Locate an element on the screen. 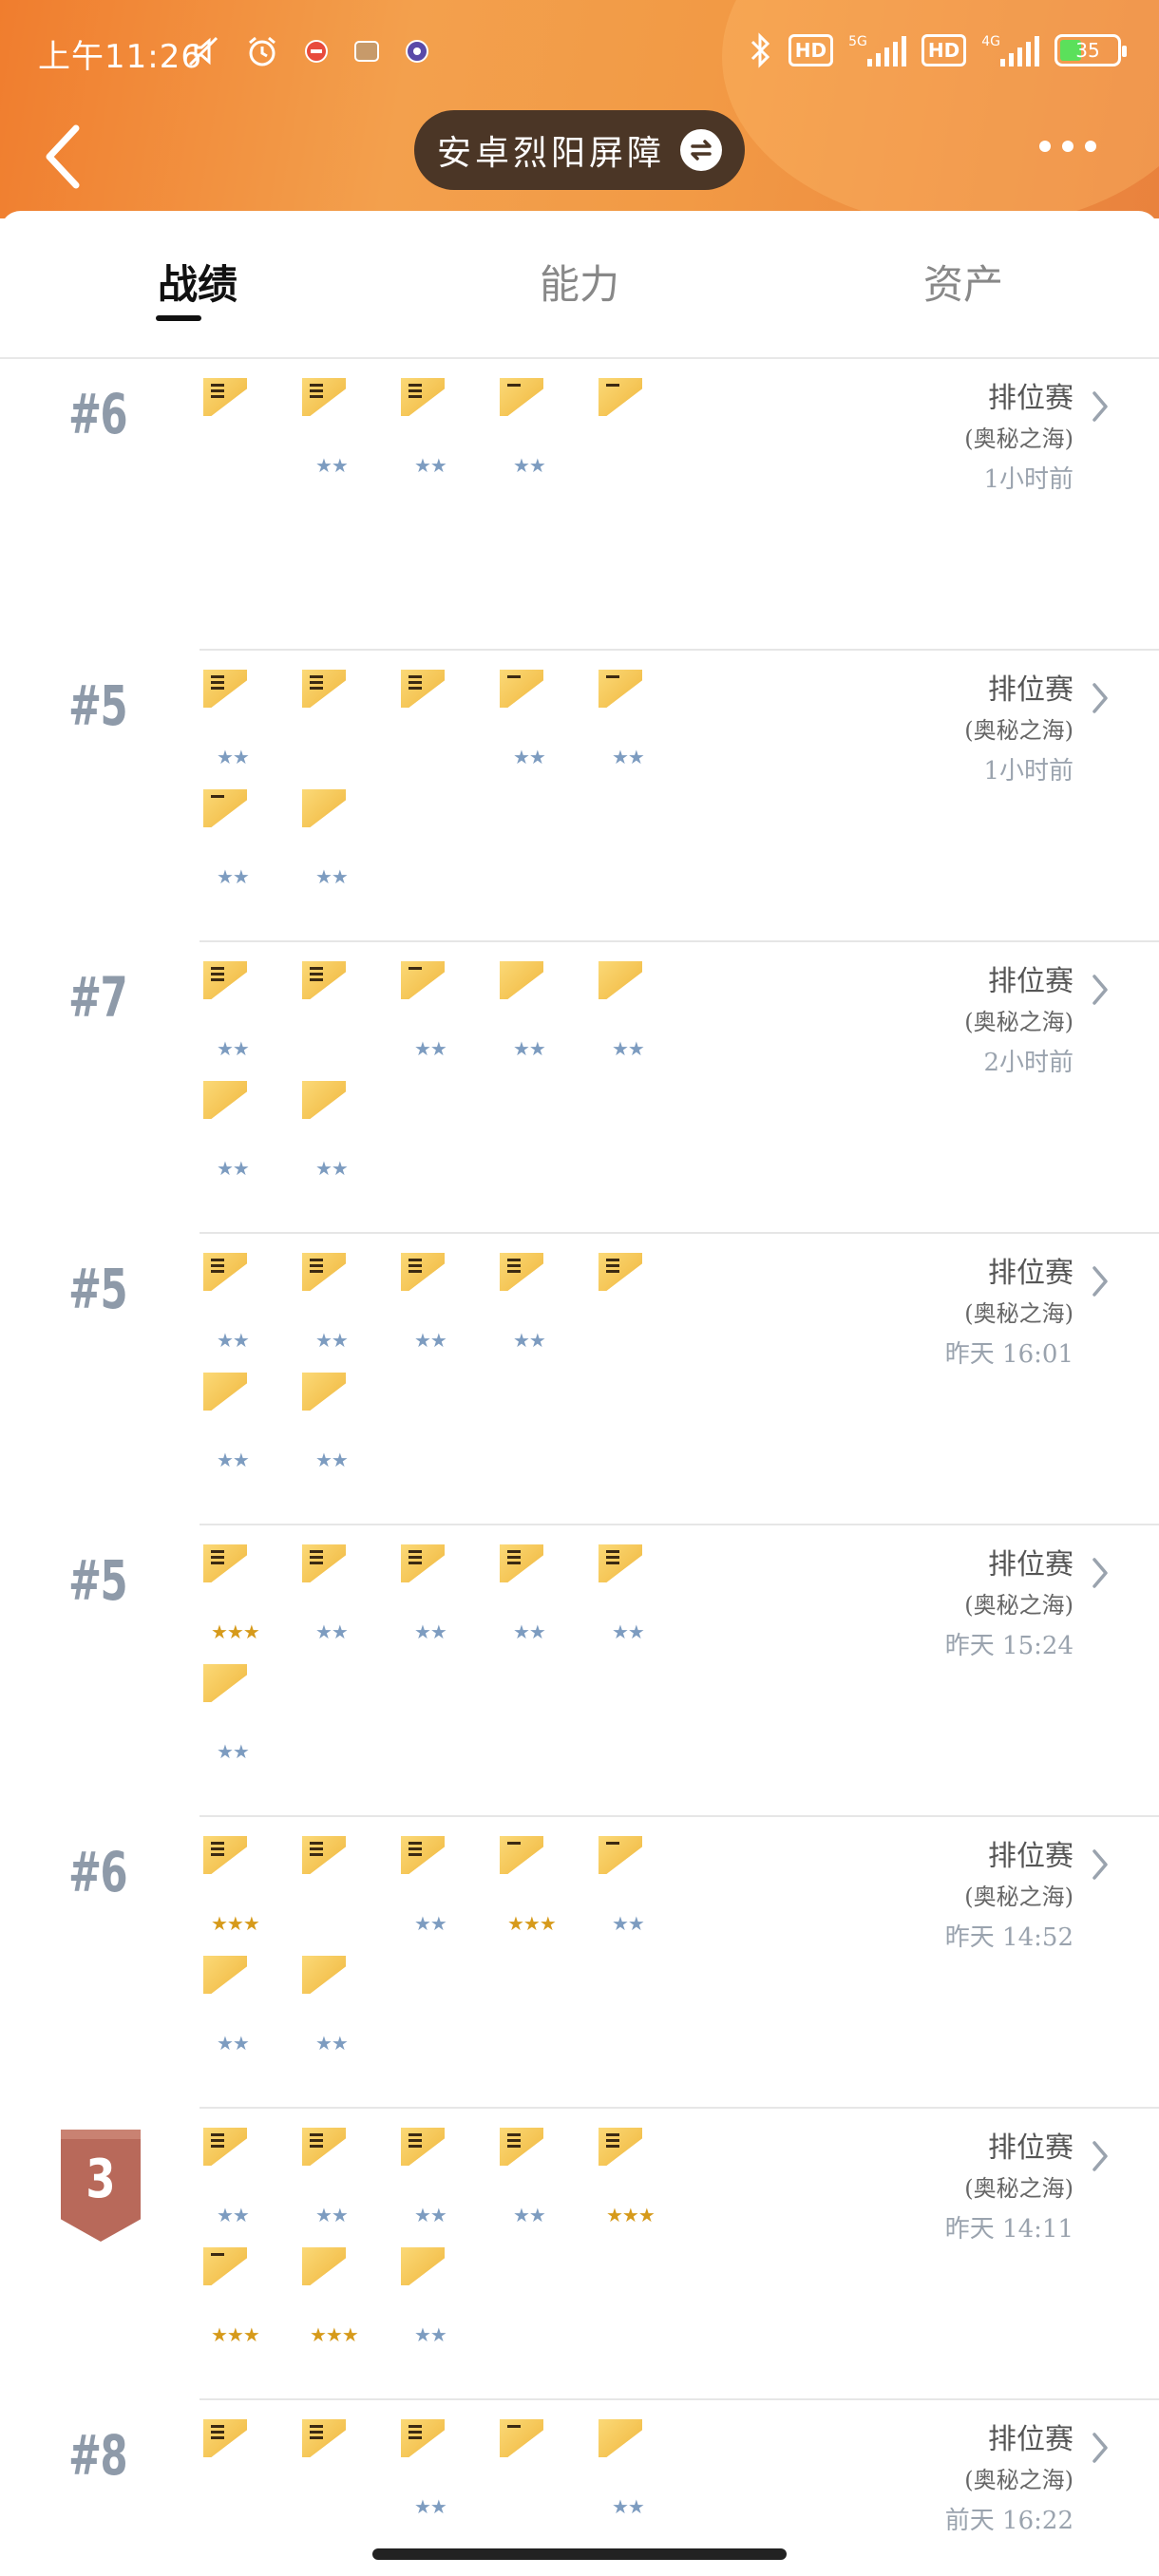 Image resolution: width=1159 pixels, height=2576 pixels. match-rank: #7 is located at coordinates (98, 998).